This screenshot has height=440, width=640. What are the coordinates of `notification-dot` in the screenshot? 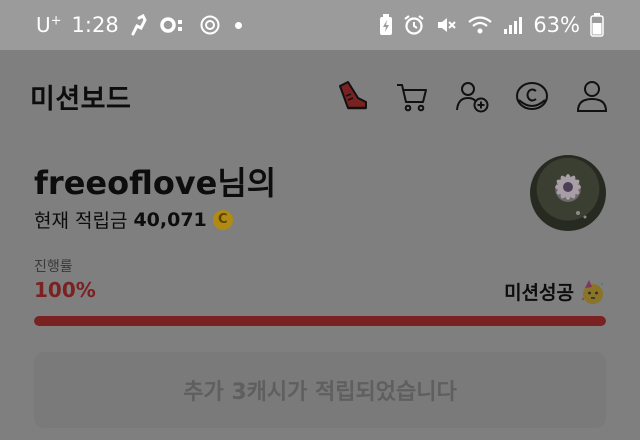 It's located at (238, 25).